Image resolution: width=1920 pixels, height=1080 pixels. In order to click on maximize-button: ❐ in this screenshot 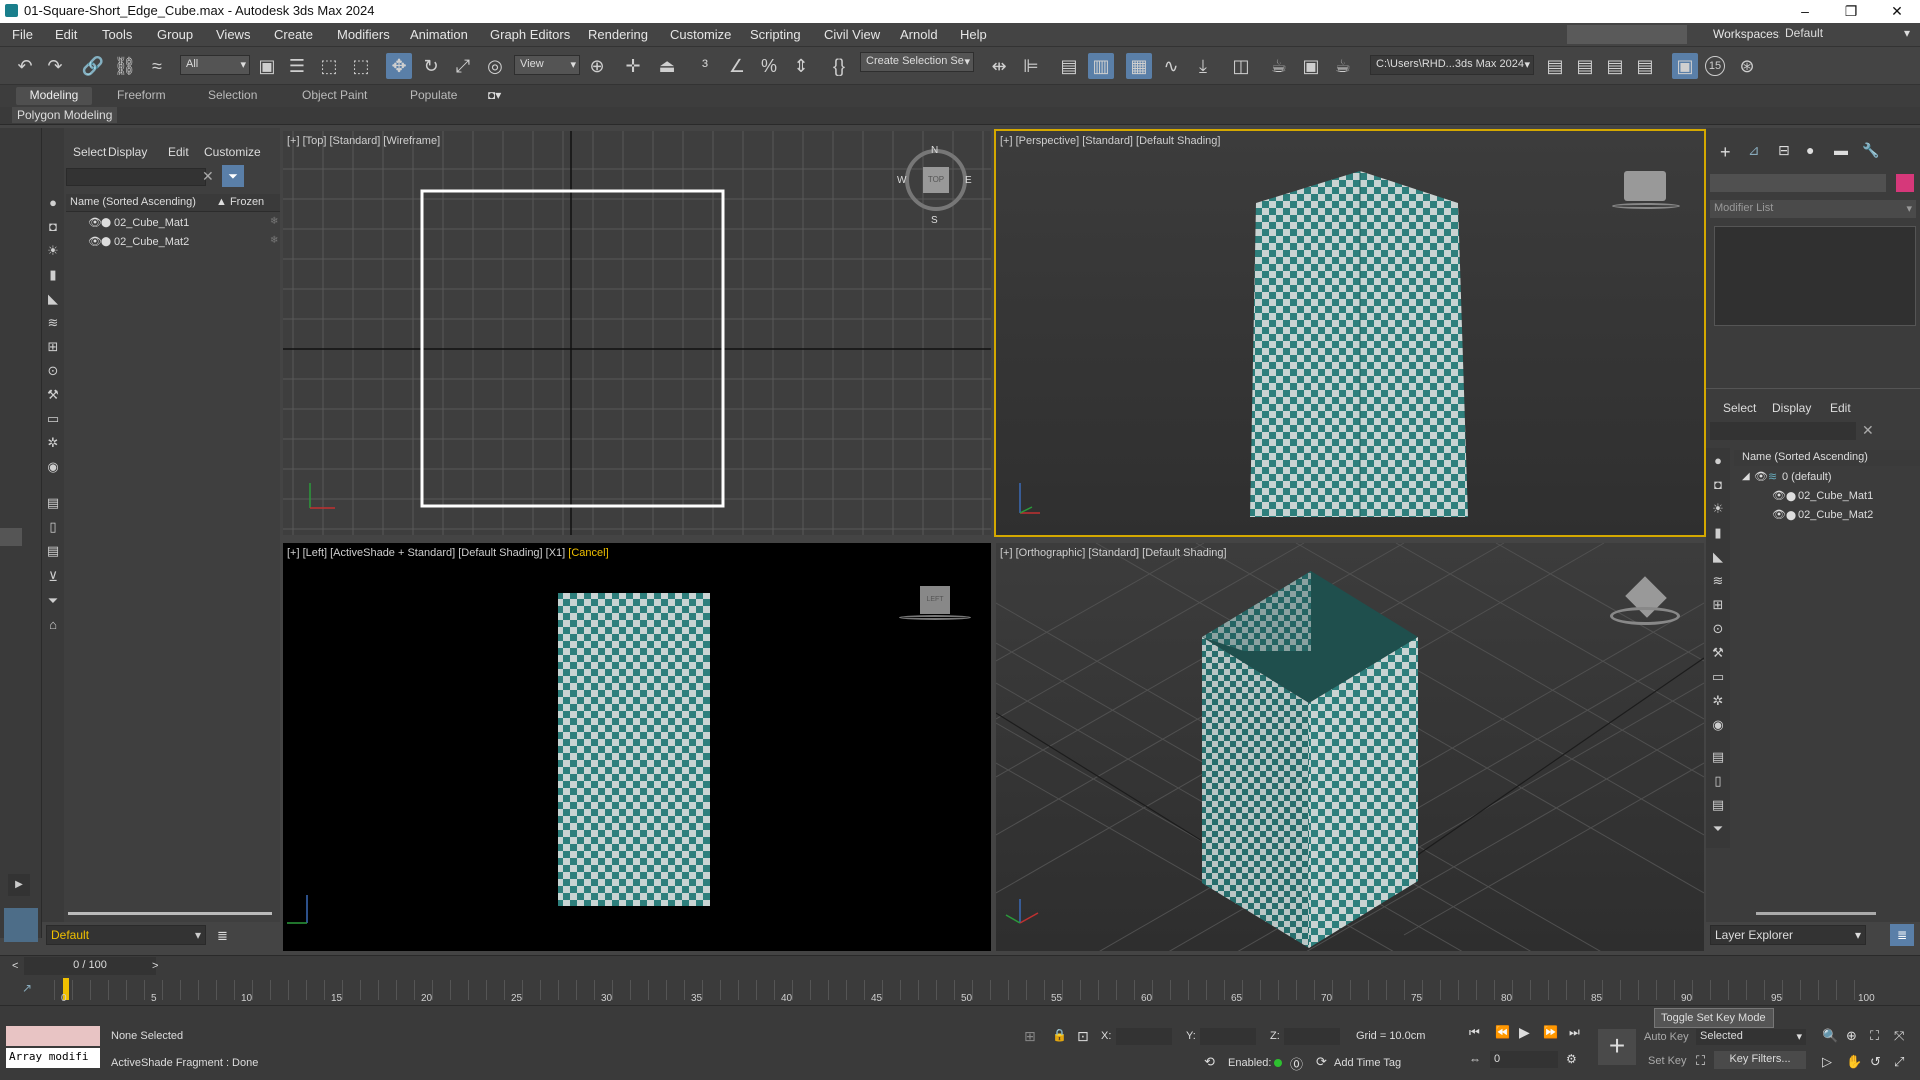, I will do `click(1851, 11)`.